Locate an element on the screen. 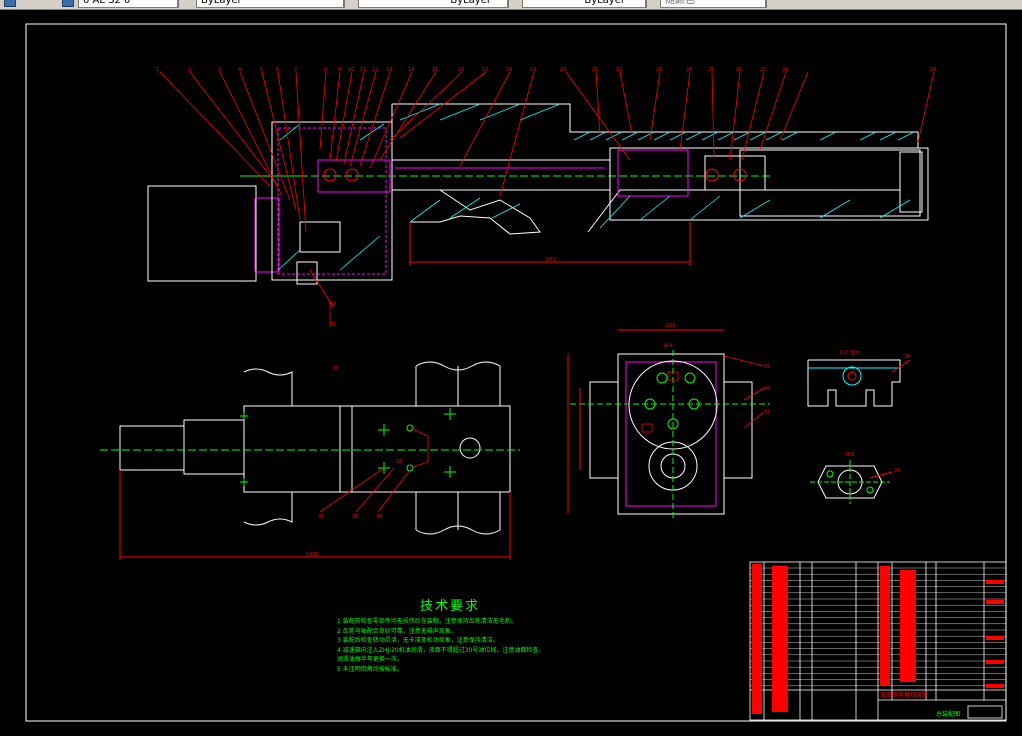 The image size is (1022, 736). tech-note-line: 4 减速箱内注入ZHJ-20机油润滑，液面不得超过30号油位线，注意油面检查。 is located at coordinates (441, 650).